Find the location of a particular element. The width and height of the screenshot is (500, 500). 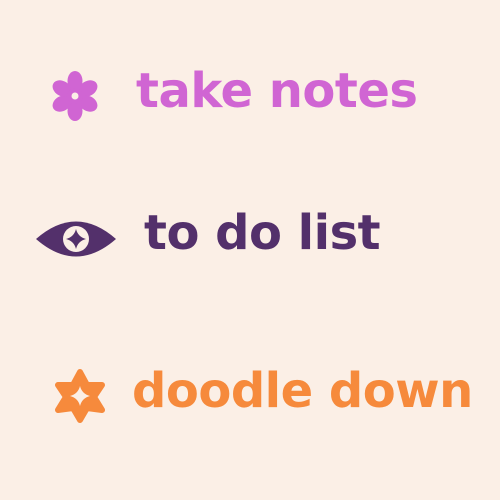

to-do-list-label: to do list is located at coordinates (262, 233).